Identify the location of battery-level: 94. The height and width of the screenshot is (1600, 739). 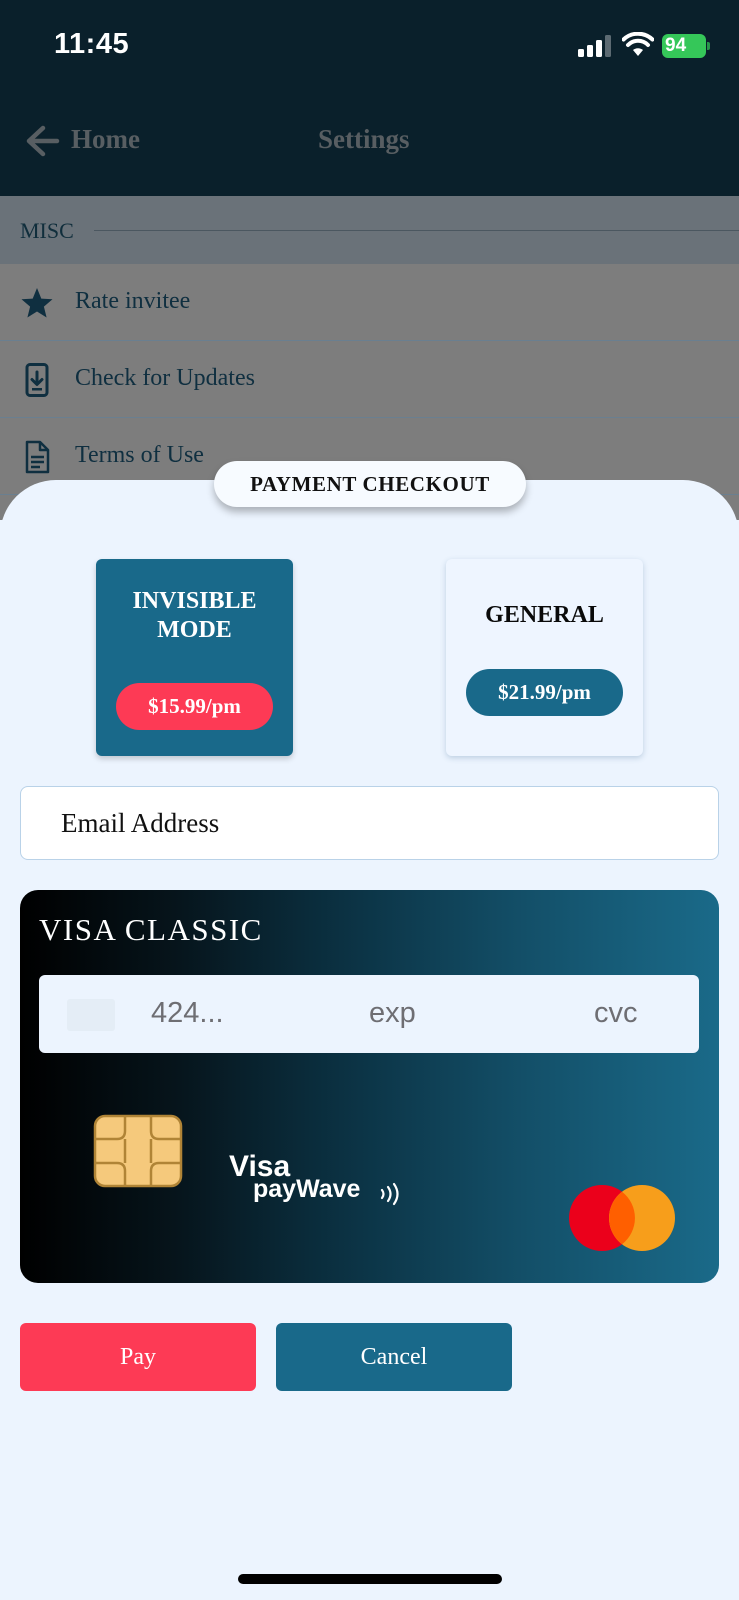
(684, 46).